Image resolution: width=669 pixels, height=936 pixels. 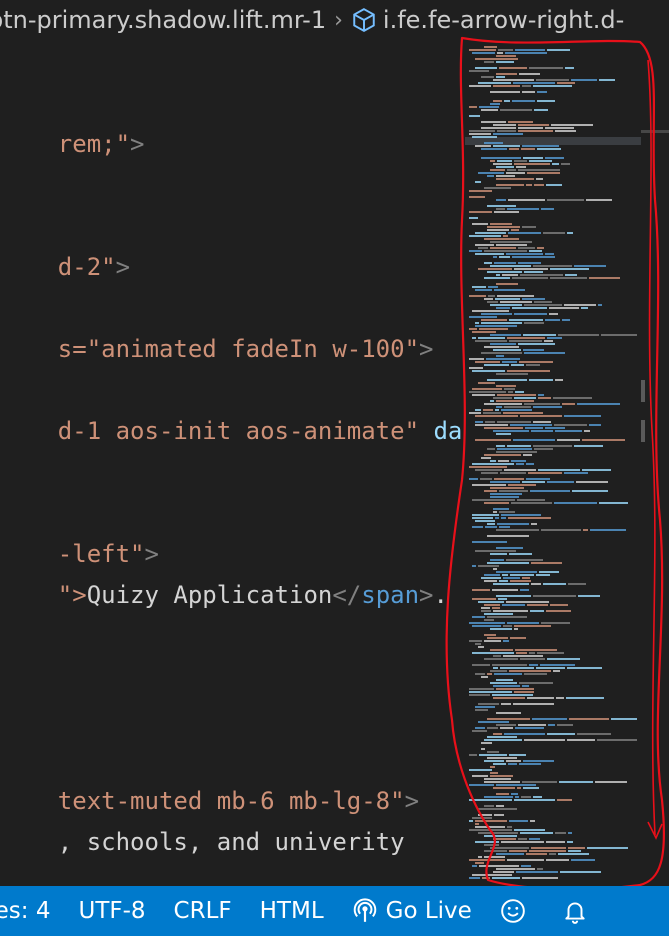 What do you see at coordinates (513, 911) in the screenshot?
I see `smiley-icon` at bounding box center [513, 911].